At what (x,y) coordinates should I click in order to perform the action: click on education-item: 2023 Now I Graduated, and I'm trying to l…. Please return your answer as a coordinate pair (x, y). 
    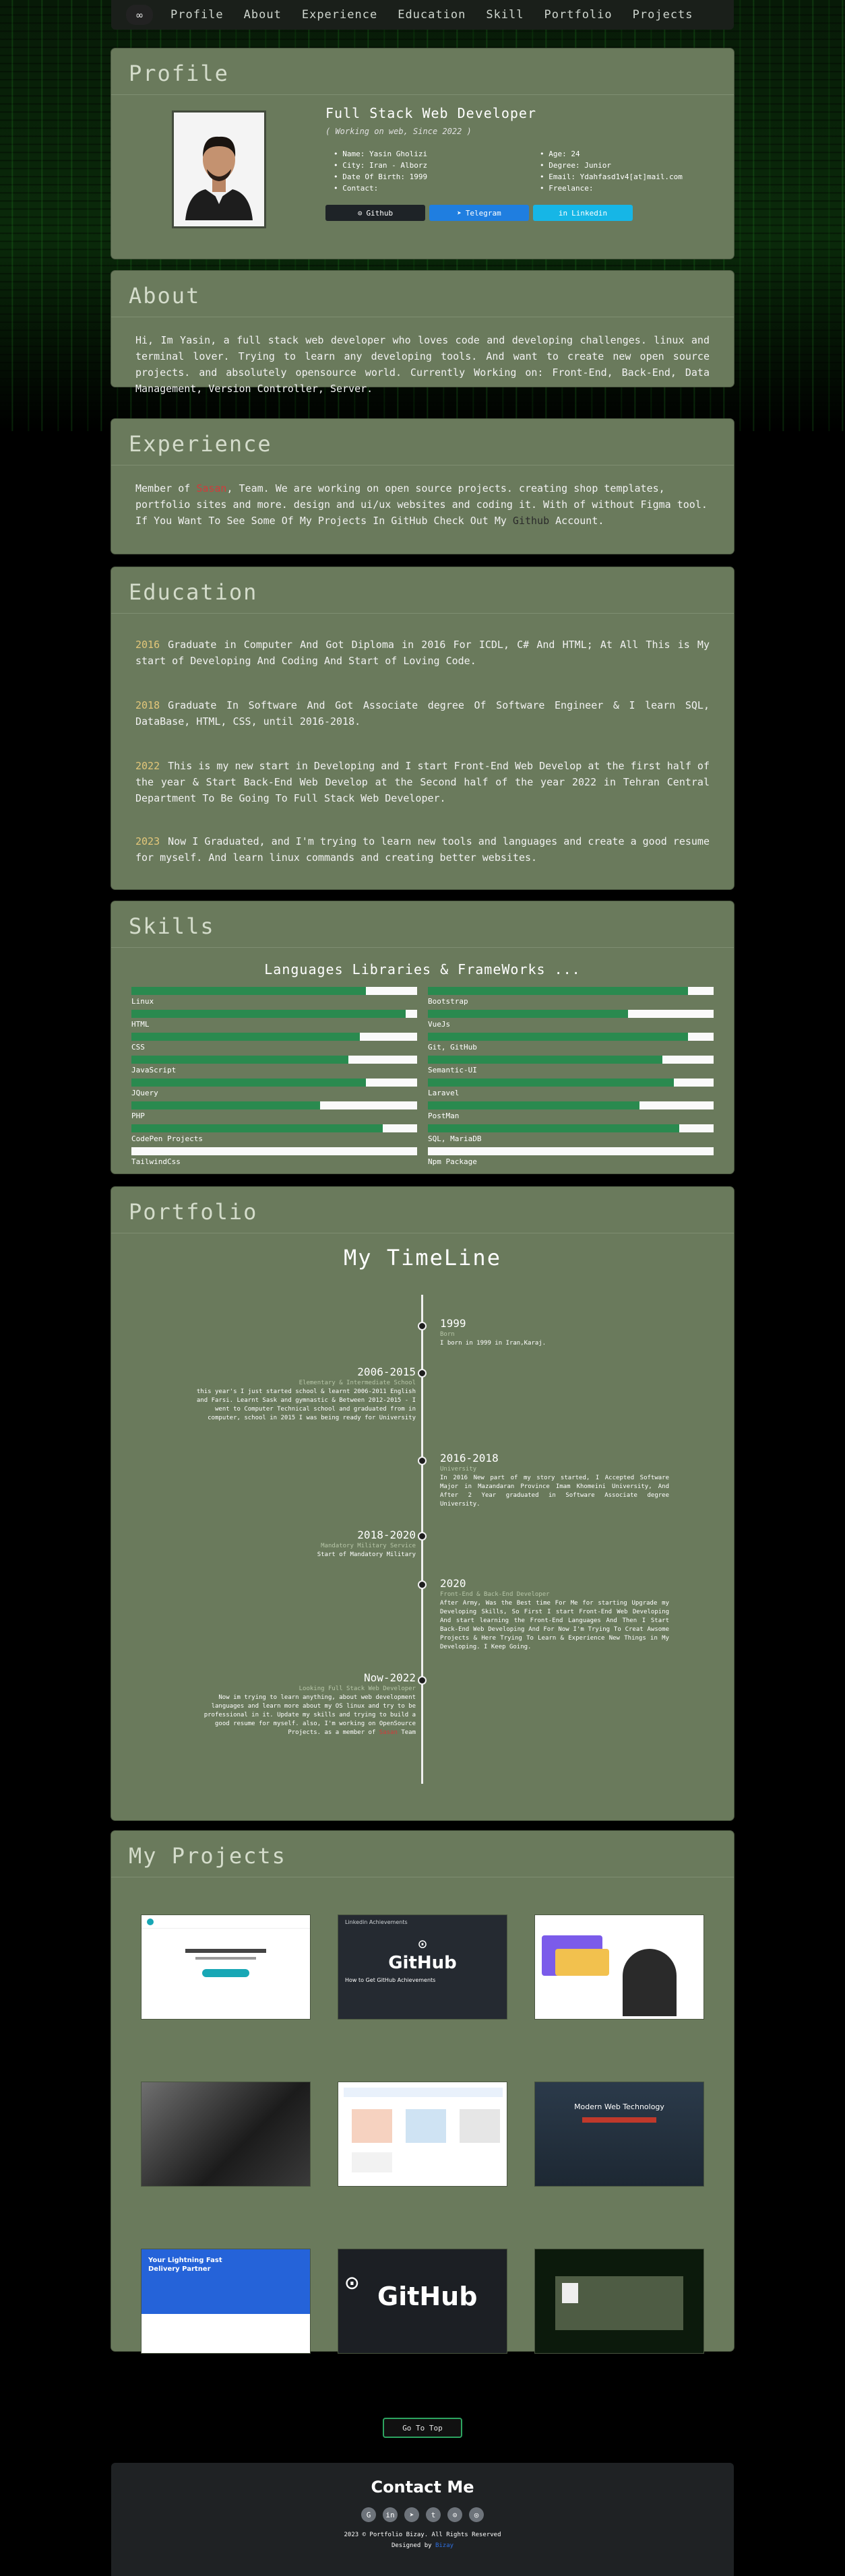
    Looking at the image, I should click on (422, 849).